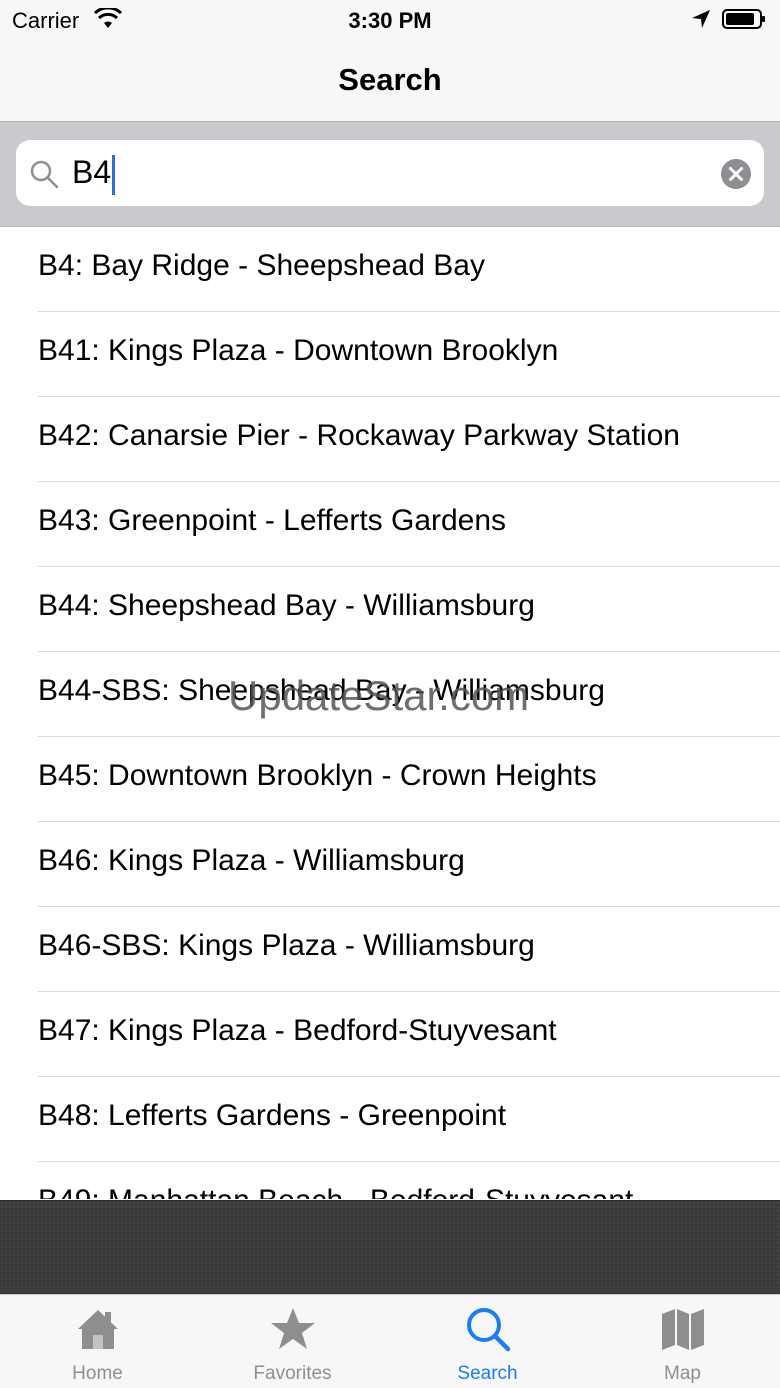 Image resolution: width=780 pixels, height=1388 pixels. Describe the element at coordinates (298, 350) in the screenshot. I see `route-name: B41: Kings Plaza - Downtown Brooklyn` at that location.